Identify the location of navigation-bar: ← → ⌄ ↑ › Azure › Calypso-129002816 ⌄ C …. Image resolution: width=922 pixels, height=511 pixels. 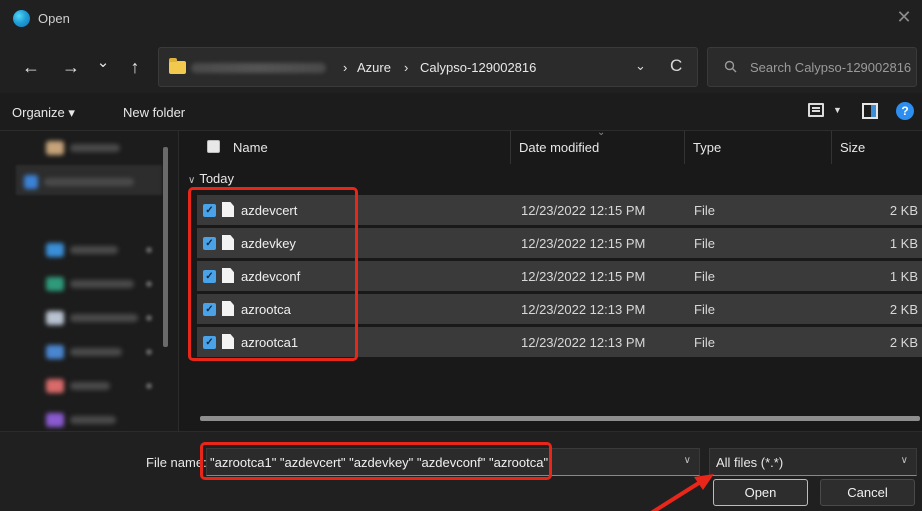
(461, 65).